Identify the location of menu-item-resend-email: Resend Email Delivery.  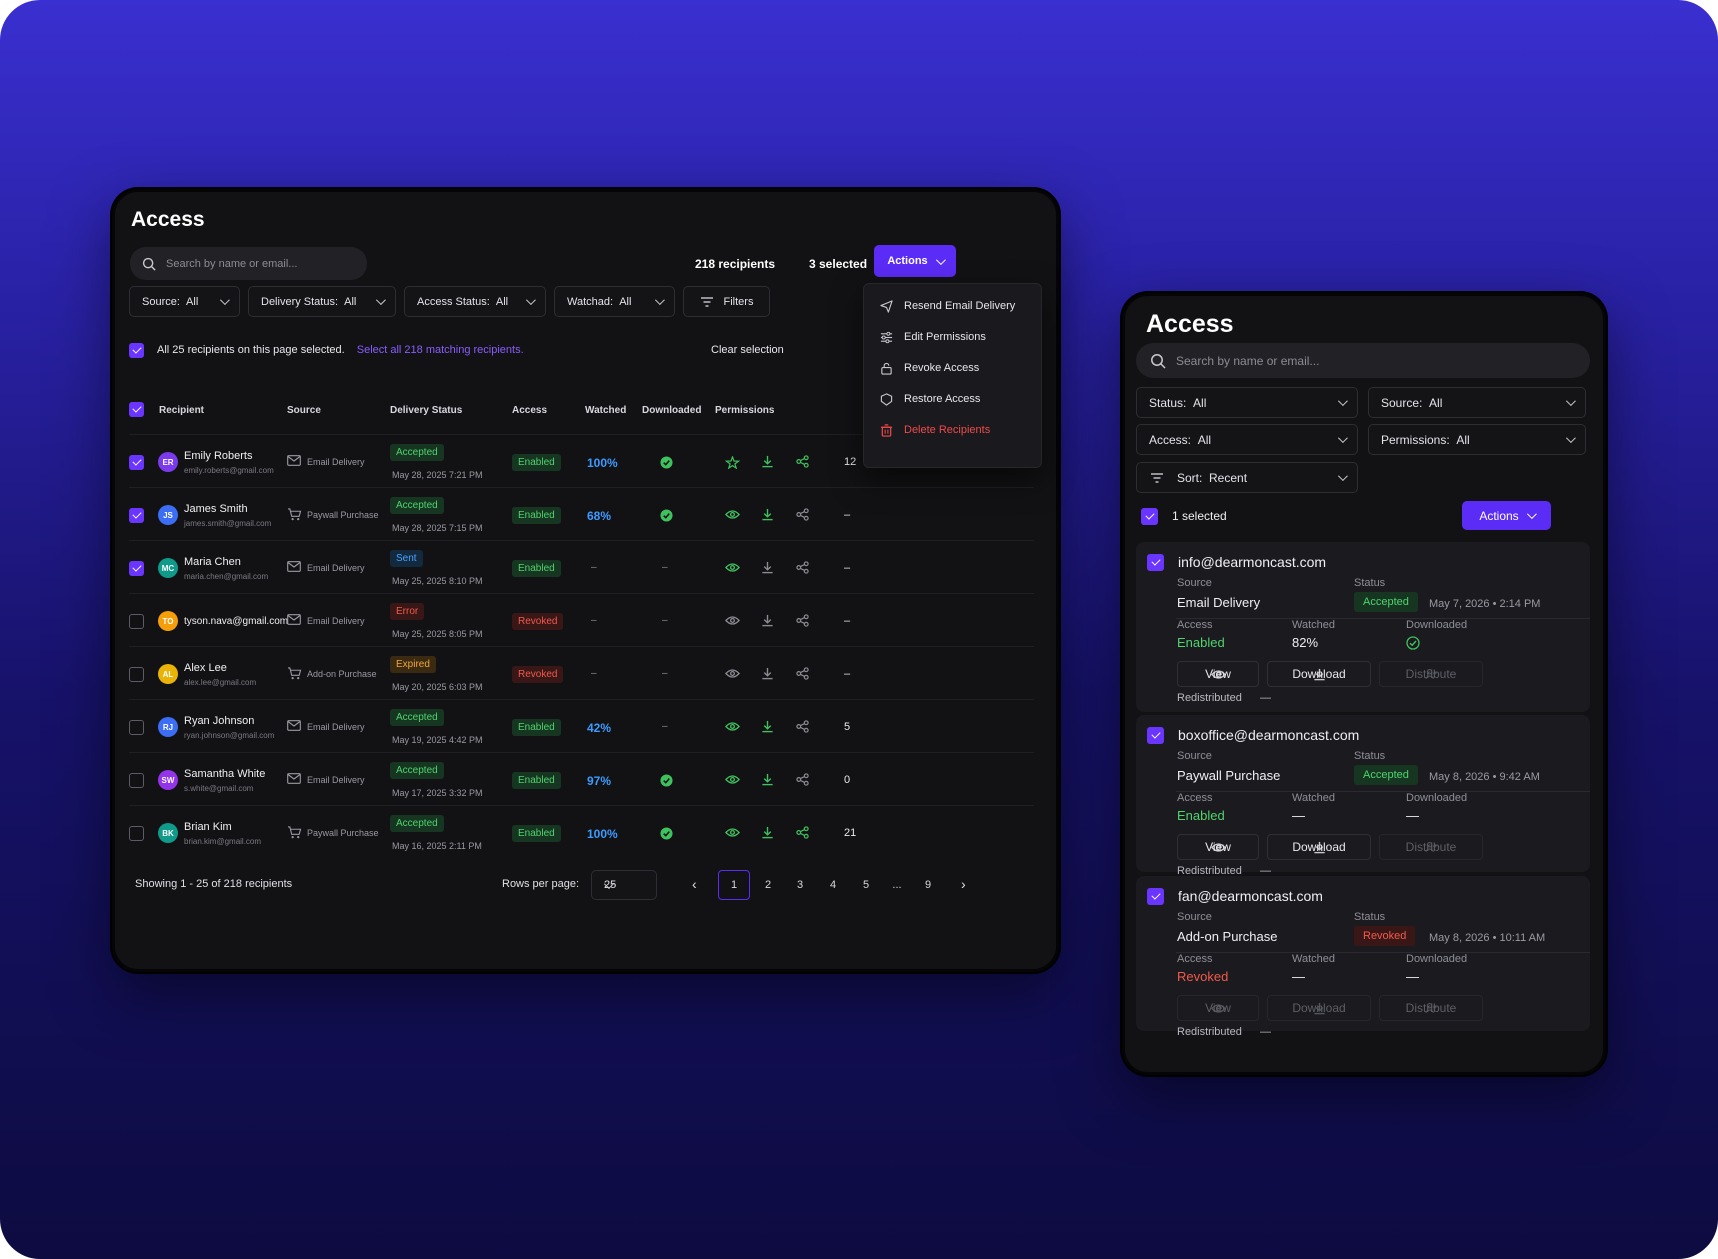
(947, 306).